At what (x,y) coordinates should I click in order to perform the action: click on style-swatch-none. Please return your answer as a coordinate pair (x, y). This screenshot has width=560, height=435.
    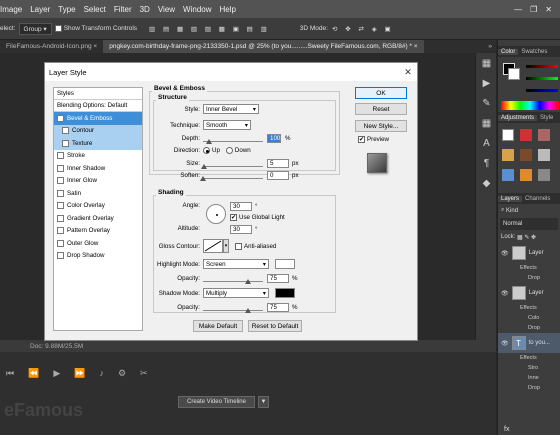
    Looking at the image, I should click on (508, 135).